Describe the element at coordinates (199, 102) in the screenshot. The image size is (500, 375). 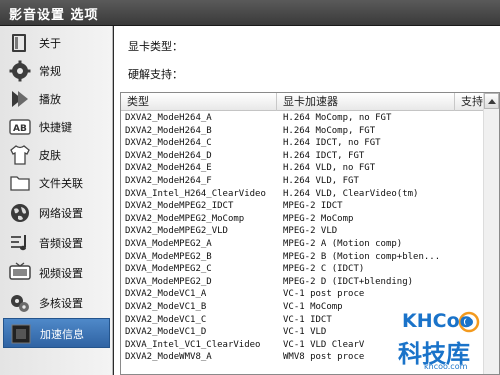
I see `column-header-type: 类型` at that location.